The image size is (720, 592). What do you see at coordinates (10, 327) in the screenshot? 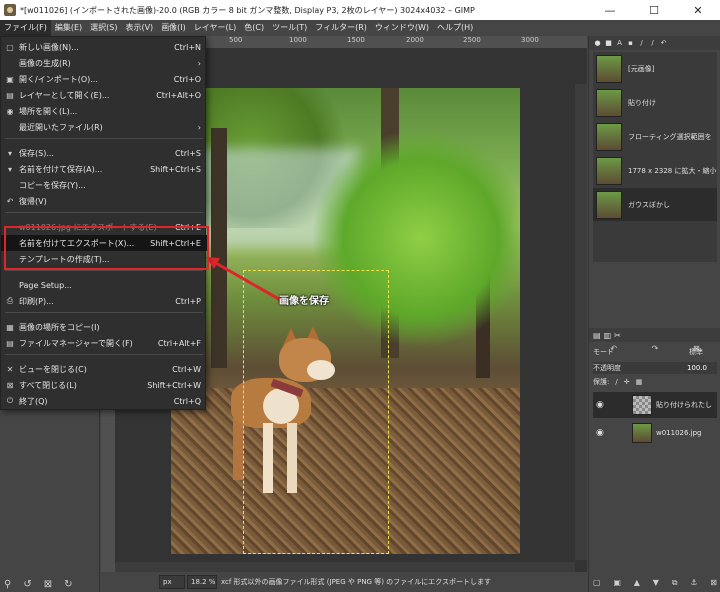
I see `copy-location-icon: ▦` at bounding box center [10, 327].